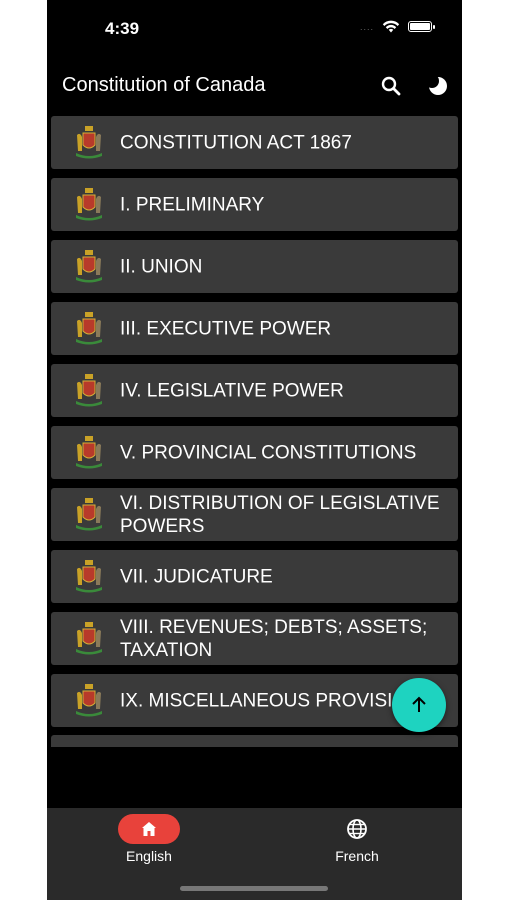 The width and height of the screenshot is (507, 900). What do you see at coordinates (391, 26) in the screenshot?
I see `wifi-icon` at bounding box center [391, 26].